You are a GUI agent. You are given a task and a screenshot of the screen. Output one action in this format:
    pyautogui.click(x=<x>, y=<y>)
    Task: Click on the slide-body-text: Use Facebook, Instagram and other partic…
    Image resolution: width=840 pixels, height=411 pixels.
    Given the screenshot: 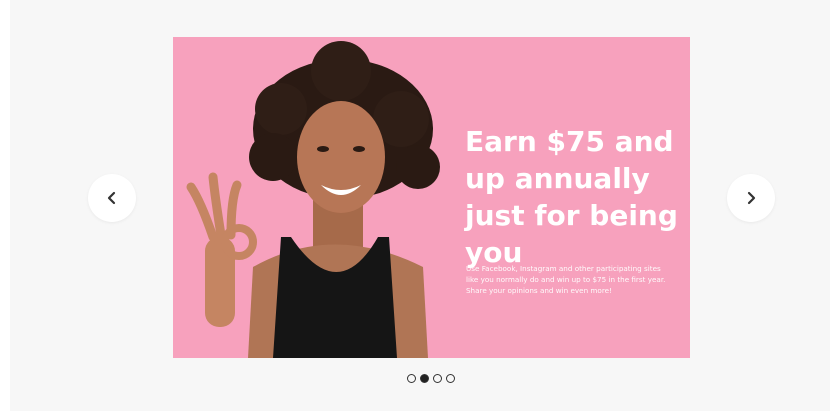 What is the action you would take?
    pyautogui.click(x=566, y=279)
    